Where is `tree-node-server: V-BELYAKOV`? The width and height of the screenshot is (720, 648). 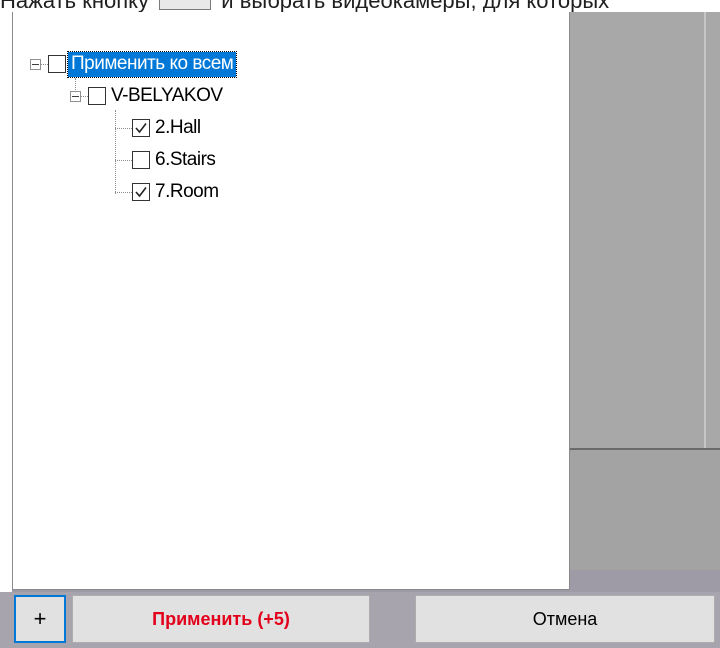
tree-node-server: V-BELYAKOV is located at coordinates (148, 96).